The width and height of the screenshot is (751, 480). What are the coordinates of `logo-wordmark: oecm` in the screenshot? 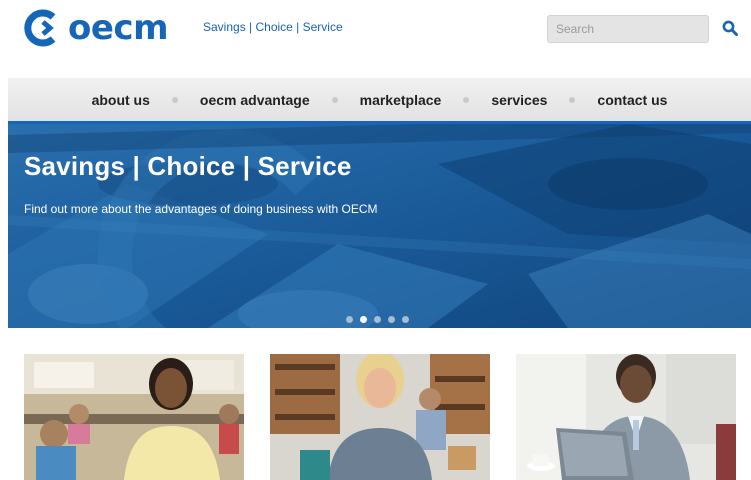 It's located at (118, 28).